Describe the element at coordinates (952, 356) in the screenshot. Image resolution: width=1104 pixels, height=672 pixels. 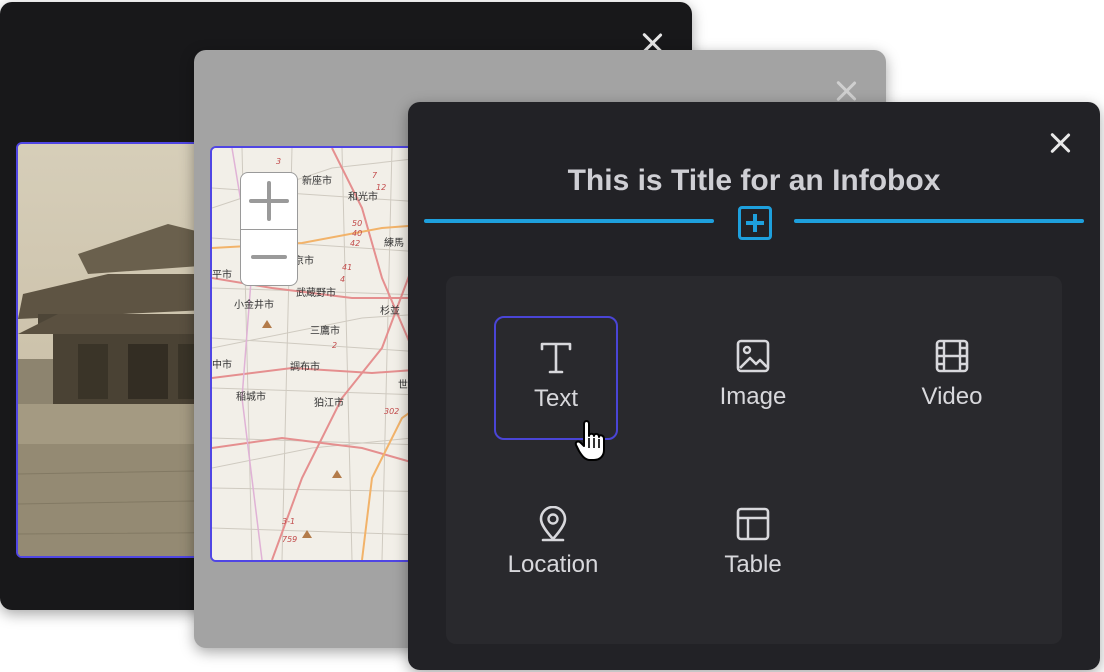
I see `video-icon` at that location.